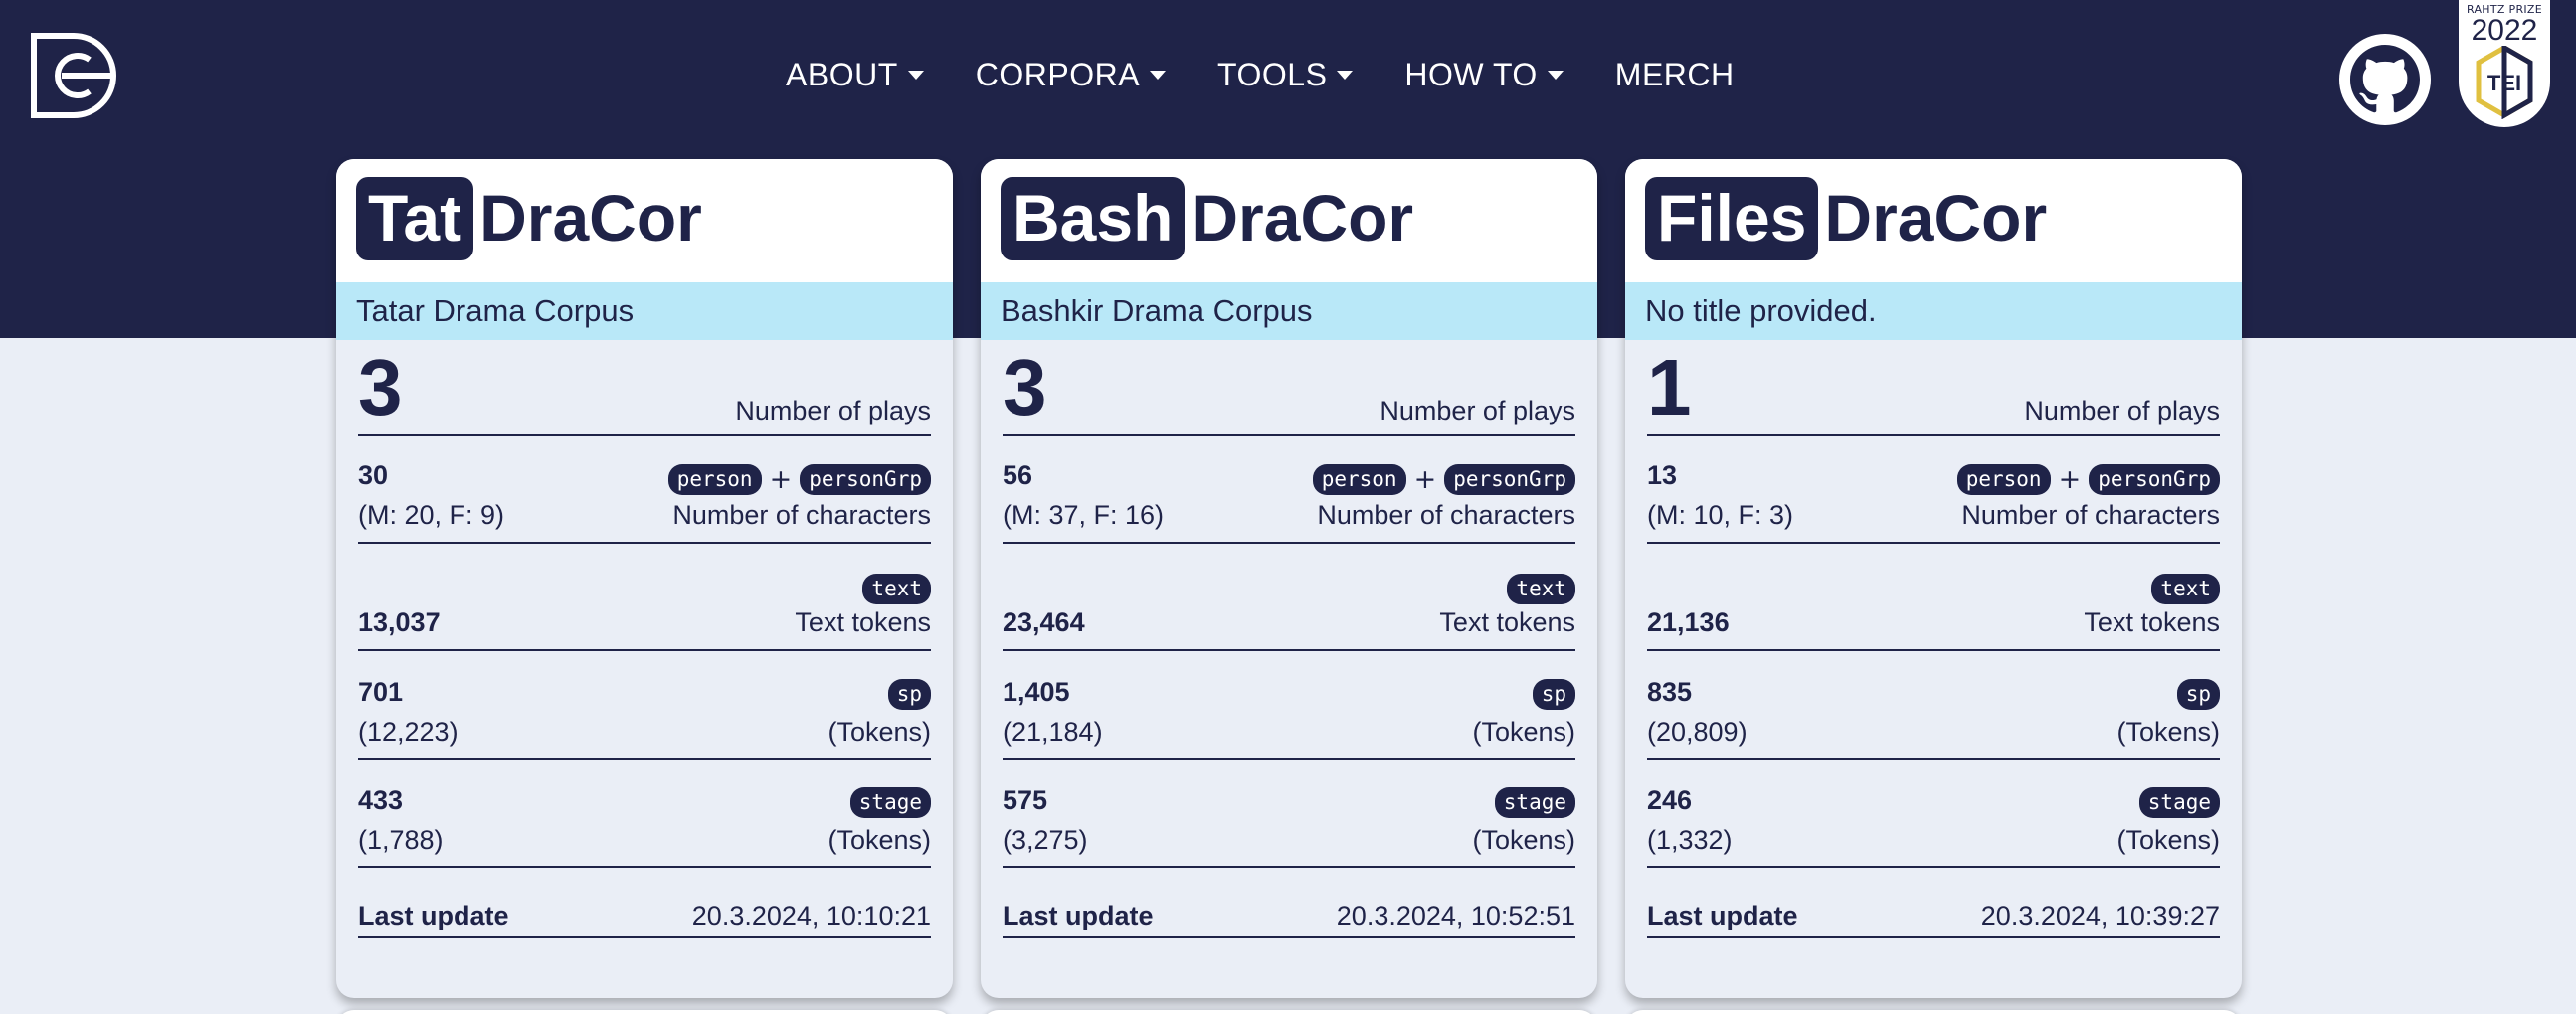 This screenshot has height=1014, width=2576. I want to click on corpus-title: No title provided., so click(1933, 311).